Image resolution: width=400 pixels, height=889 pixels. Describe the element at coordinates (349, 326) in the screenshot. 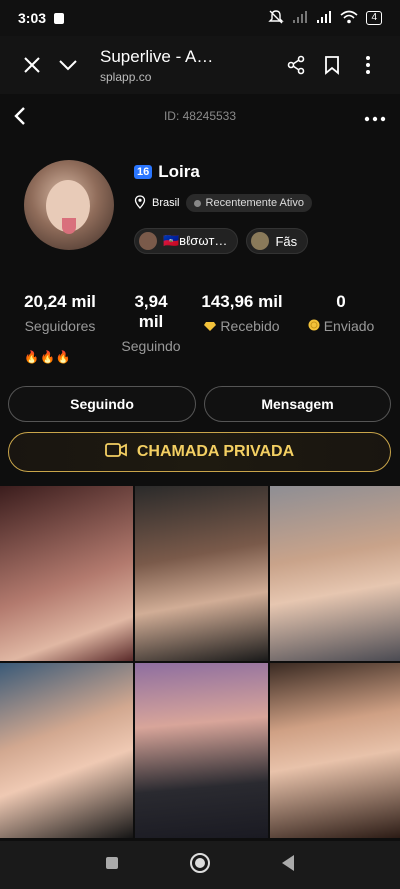

I see `stat-label: Enviado` at that location.